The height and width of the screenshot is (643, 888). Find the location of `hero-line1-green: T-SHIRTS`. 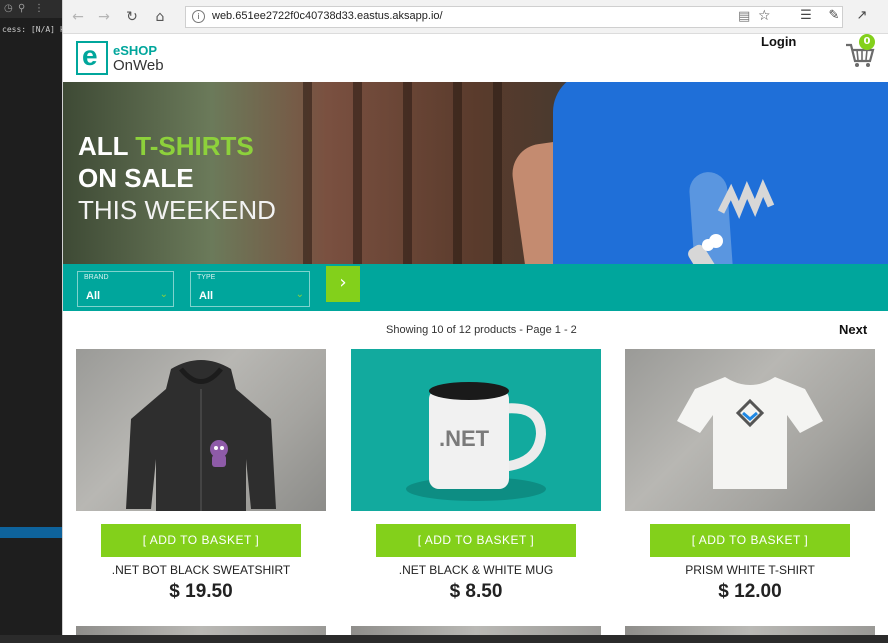

hero-line1-green: T-SHIRTS is located at coordinates (194, 146).